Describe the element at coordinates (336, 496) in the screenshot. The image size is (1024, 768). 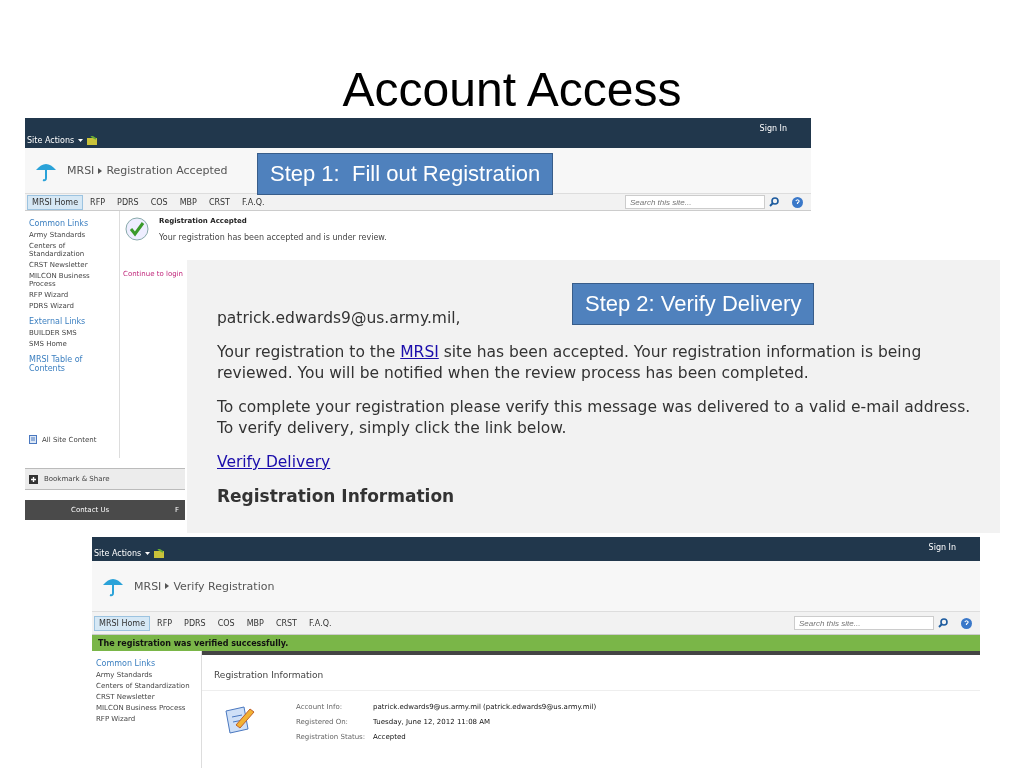
I see `email-heading: Registration Information` at that location.